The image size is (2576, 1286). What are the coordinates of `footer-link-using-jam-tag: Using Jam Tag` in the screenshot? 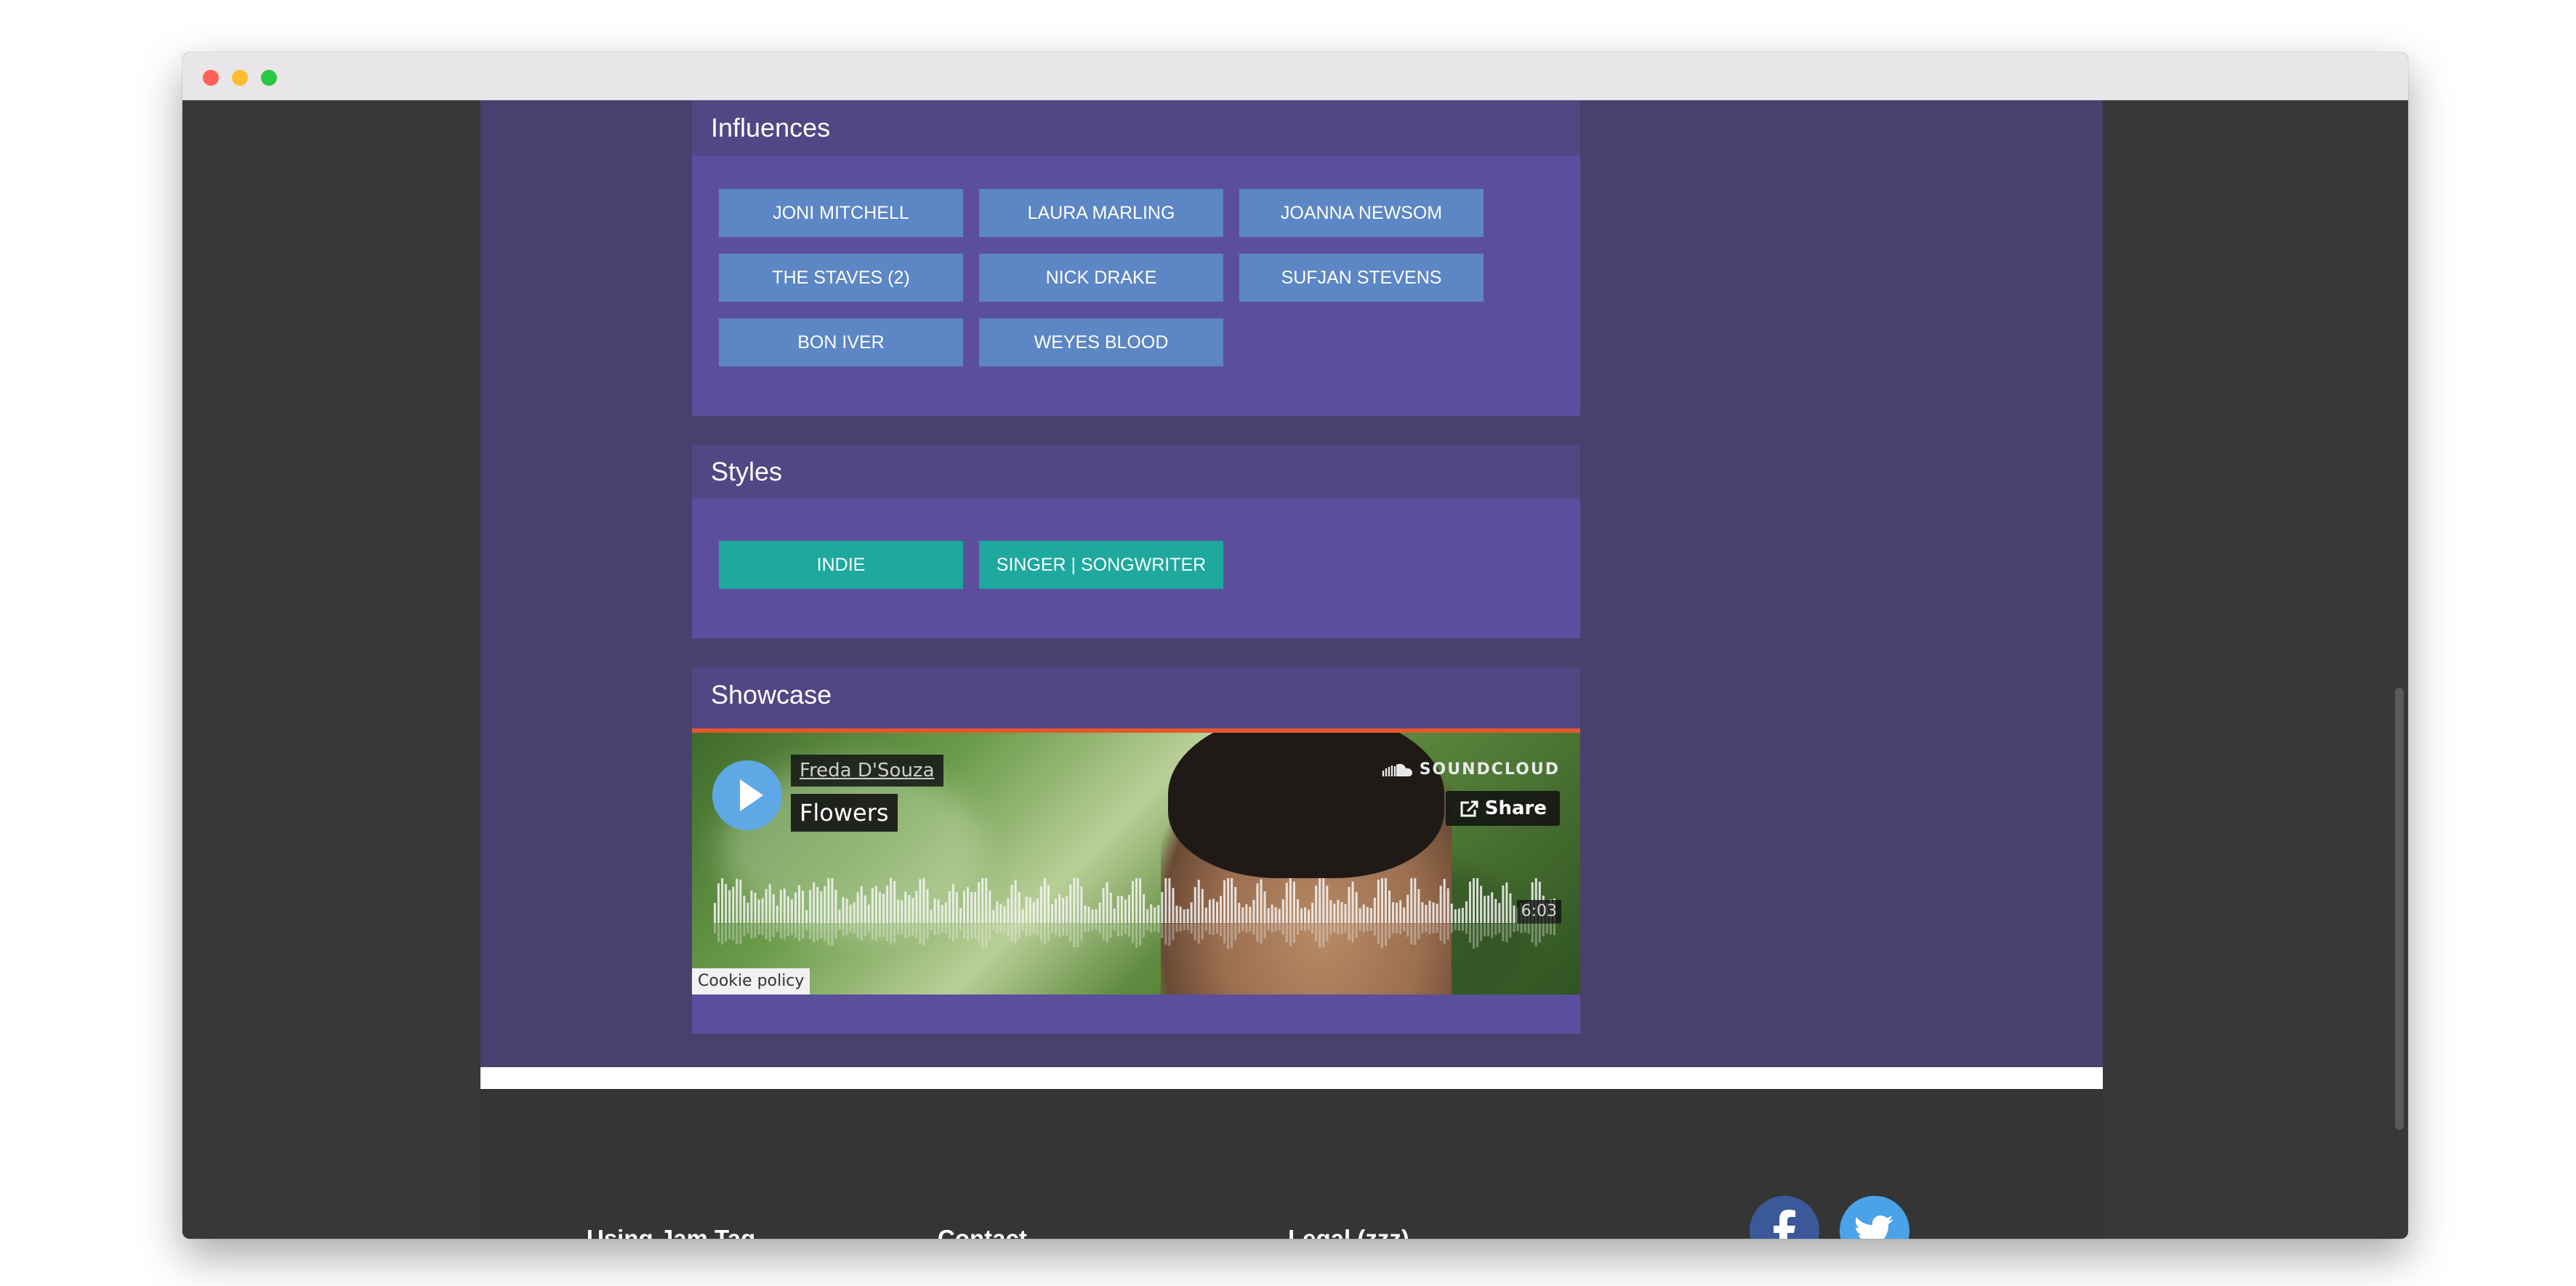 It's located at (671, 1232).